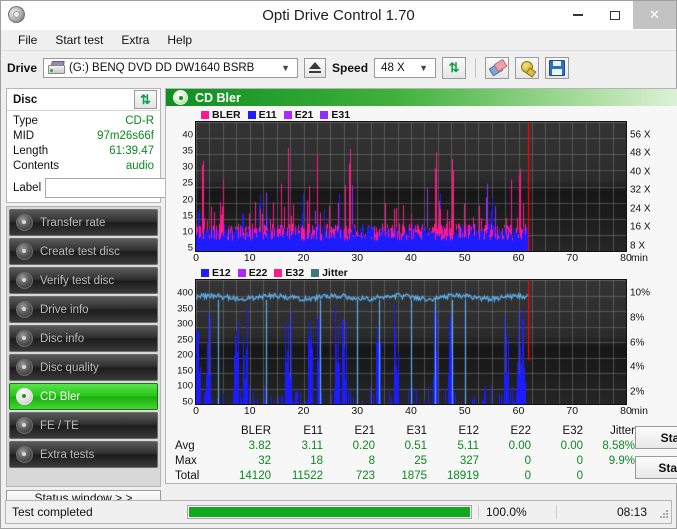 The width and height of the screenshot is (677, 529). What do you see at coordinates (295, 272) in the screenshot?
I see `legend-label: E32` at bounding box center [295, 272].